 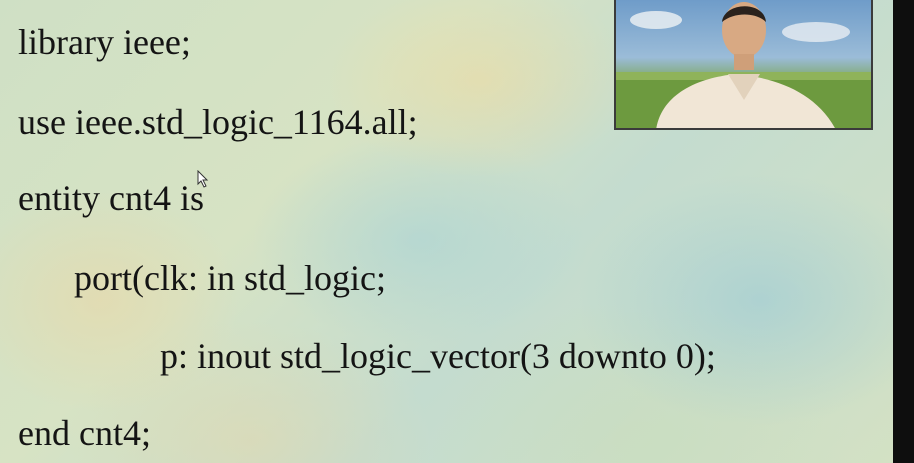 I want to click on presenter-video-thumbnail, so click(x=743, y=65).